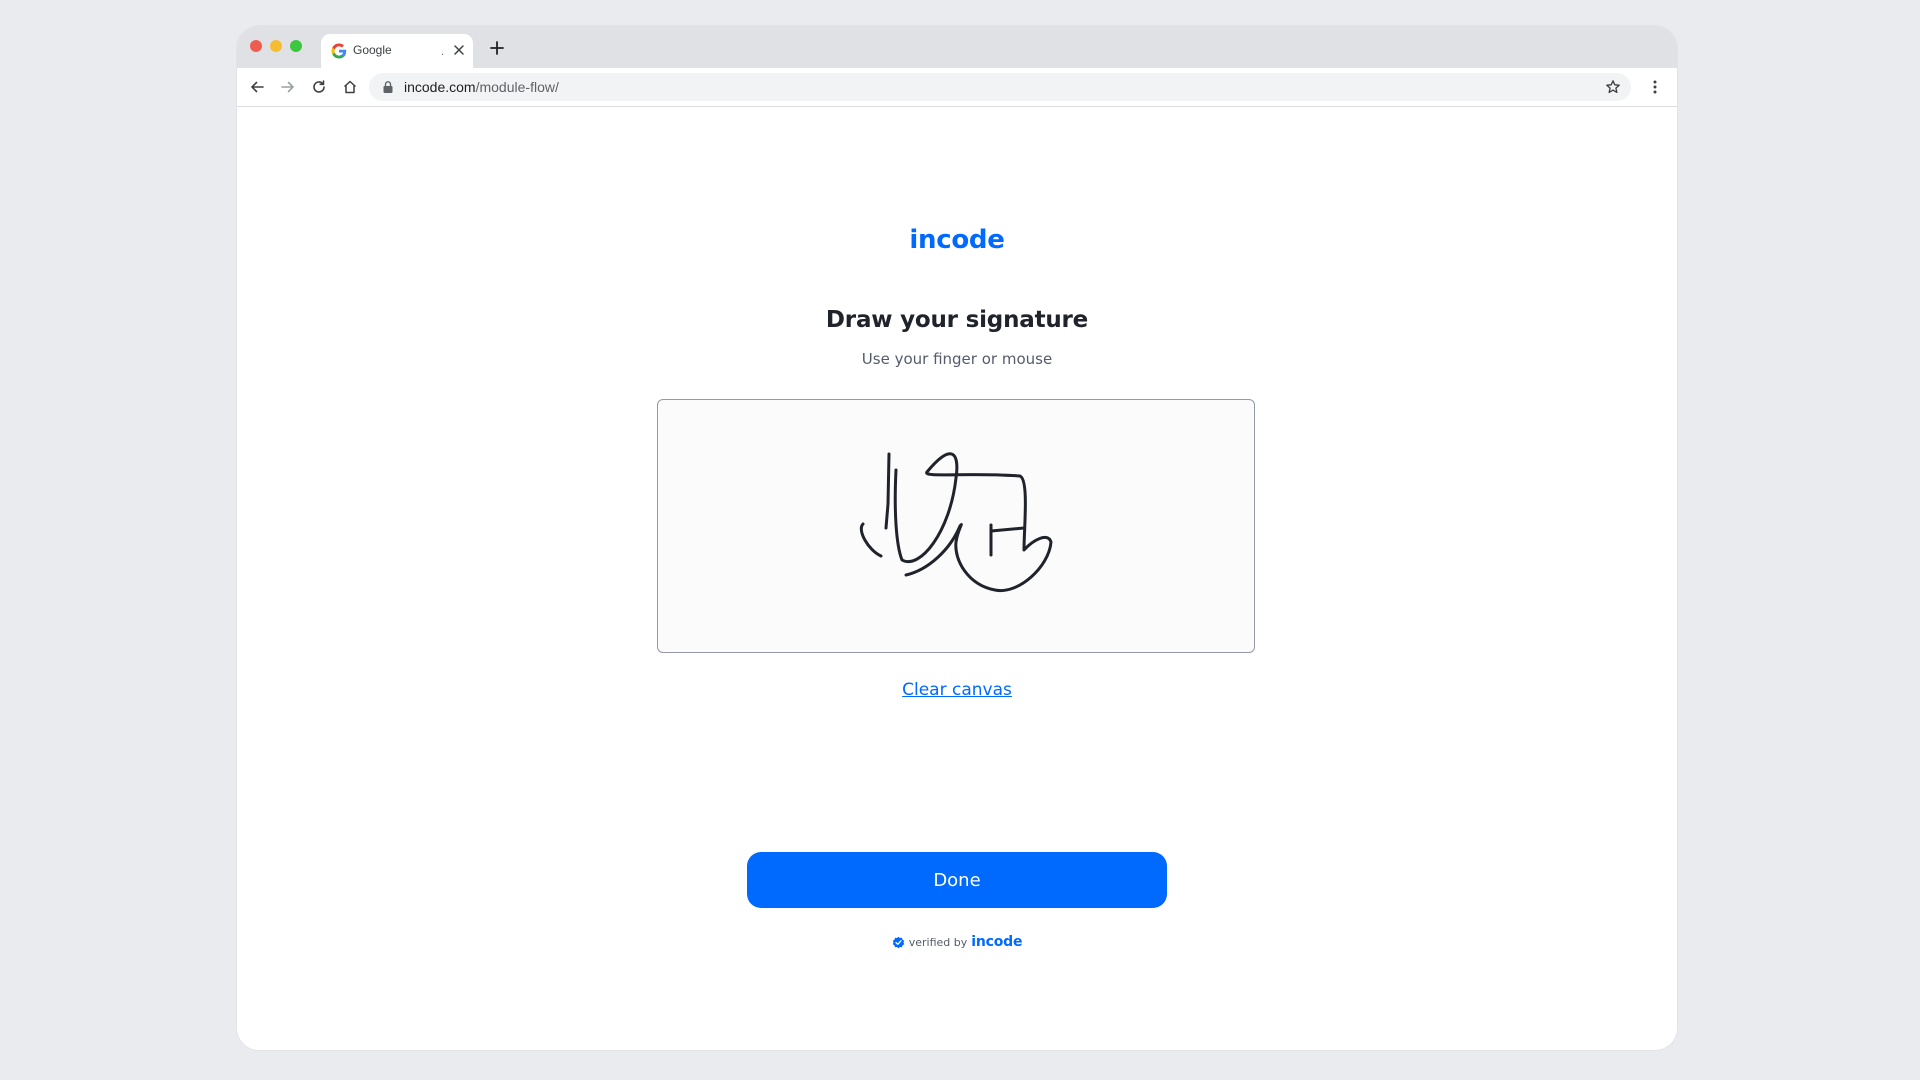 Image resolution: width=1920 pixels, height=1080 pixels. Describe the element at coordinates (440, 87) in the screenshot. I see `url-host: incode.com` at that location.